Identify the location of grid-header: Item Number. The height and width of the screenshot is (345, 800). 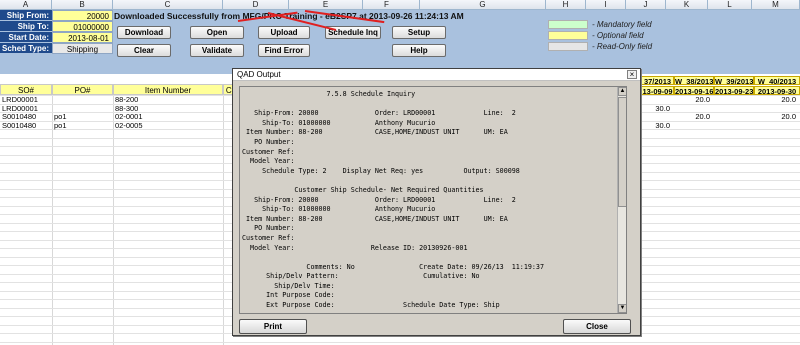
(168, 89).